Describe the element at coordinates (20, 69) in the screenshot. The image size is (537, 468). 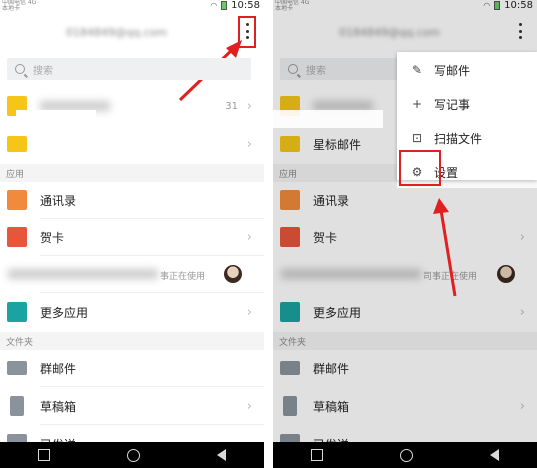
I see `search-icon` at that location.